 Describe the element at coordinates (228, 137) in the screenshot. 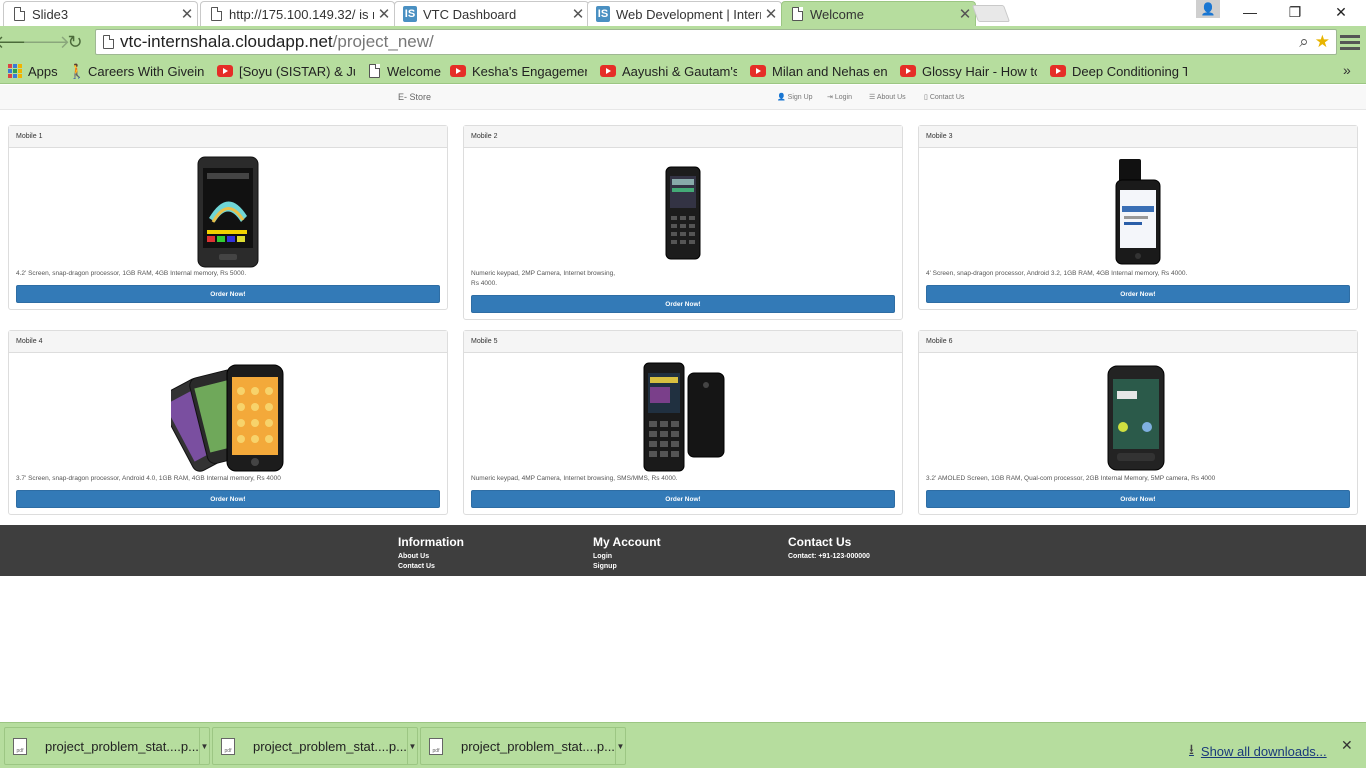

I see `product-title: Mobile 1` at that location.